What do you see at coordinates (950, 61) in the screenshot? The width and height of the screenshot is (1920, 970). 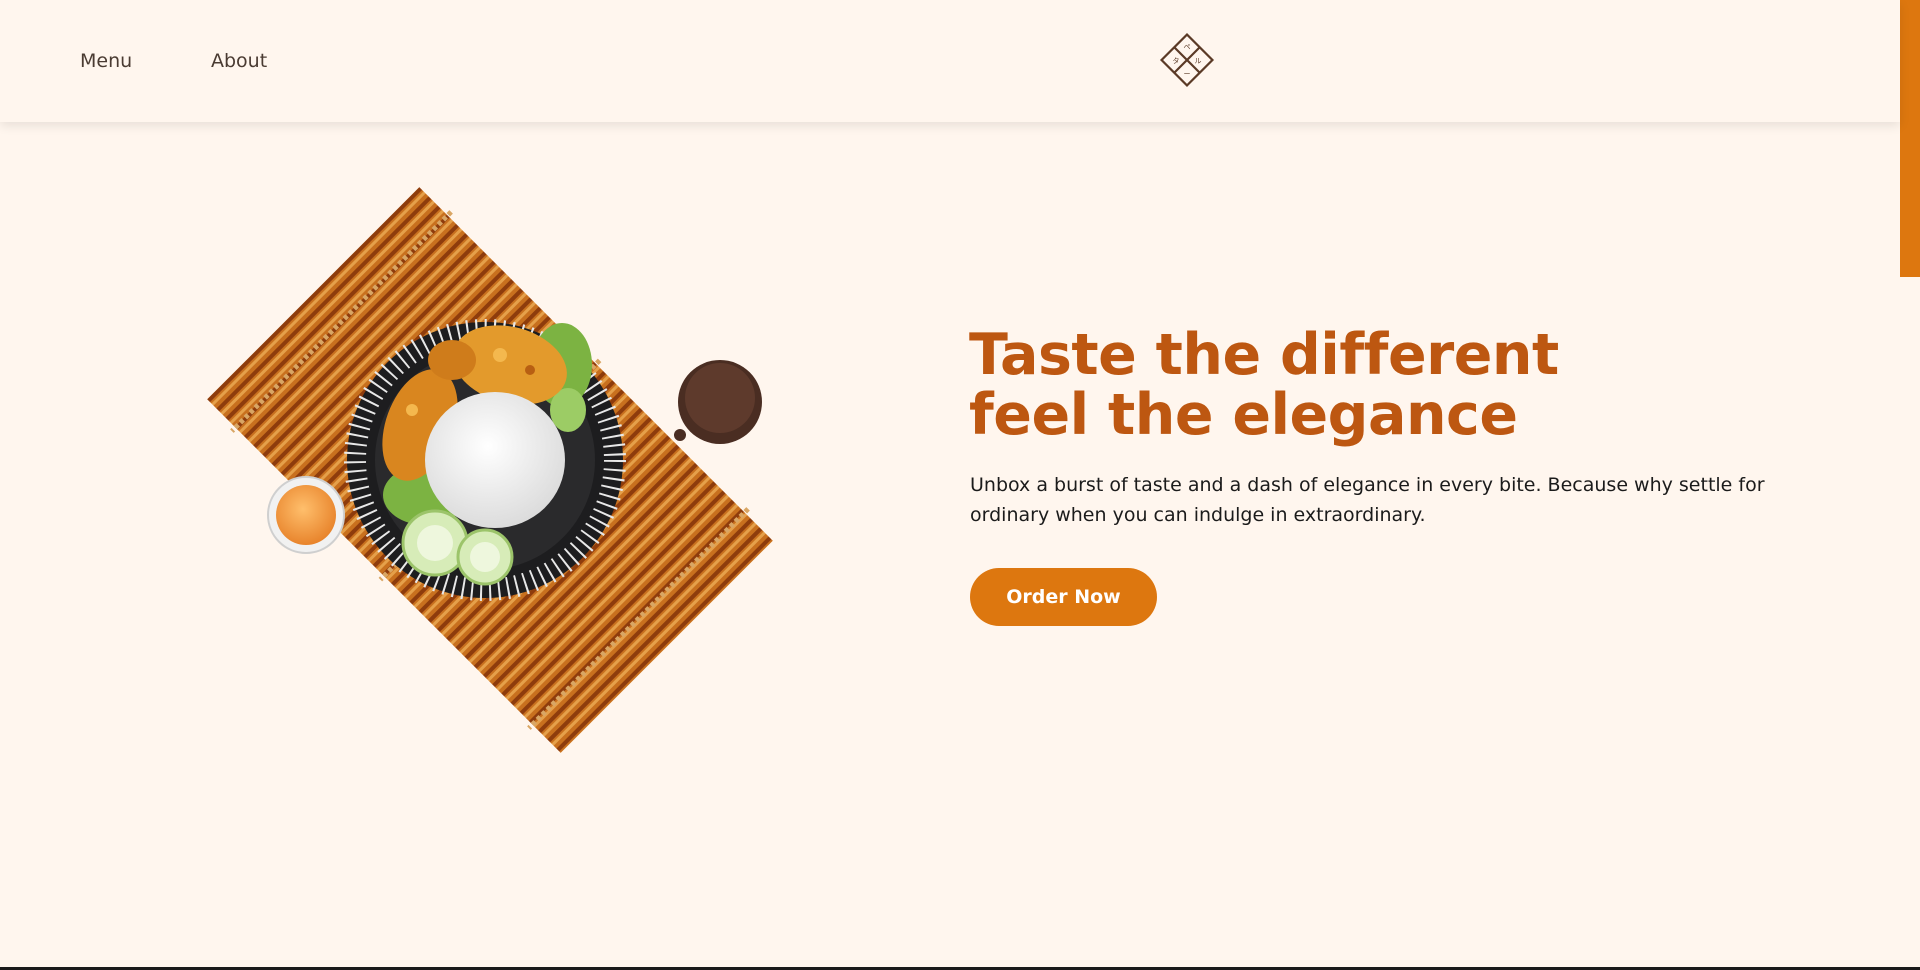 I see `site-header: Menu About ペ ル タ ー` at bounding box center [950, 61].